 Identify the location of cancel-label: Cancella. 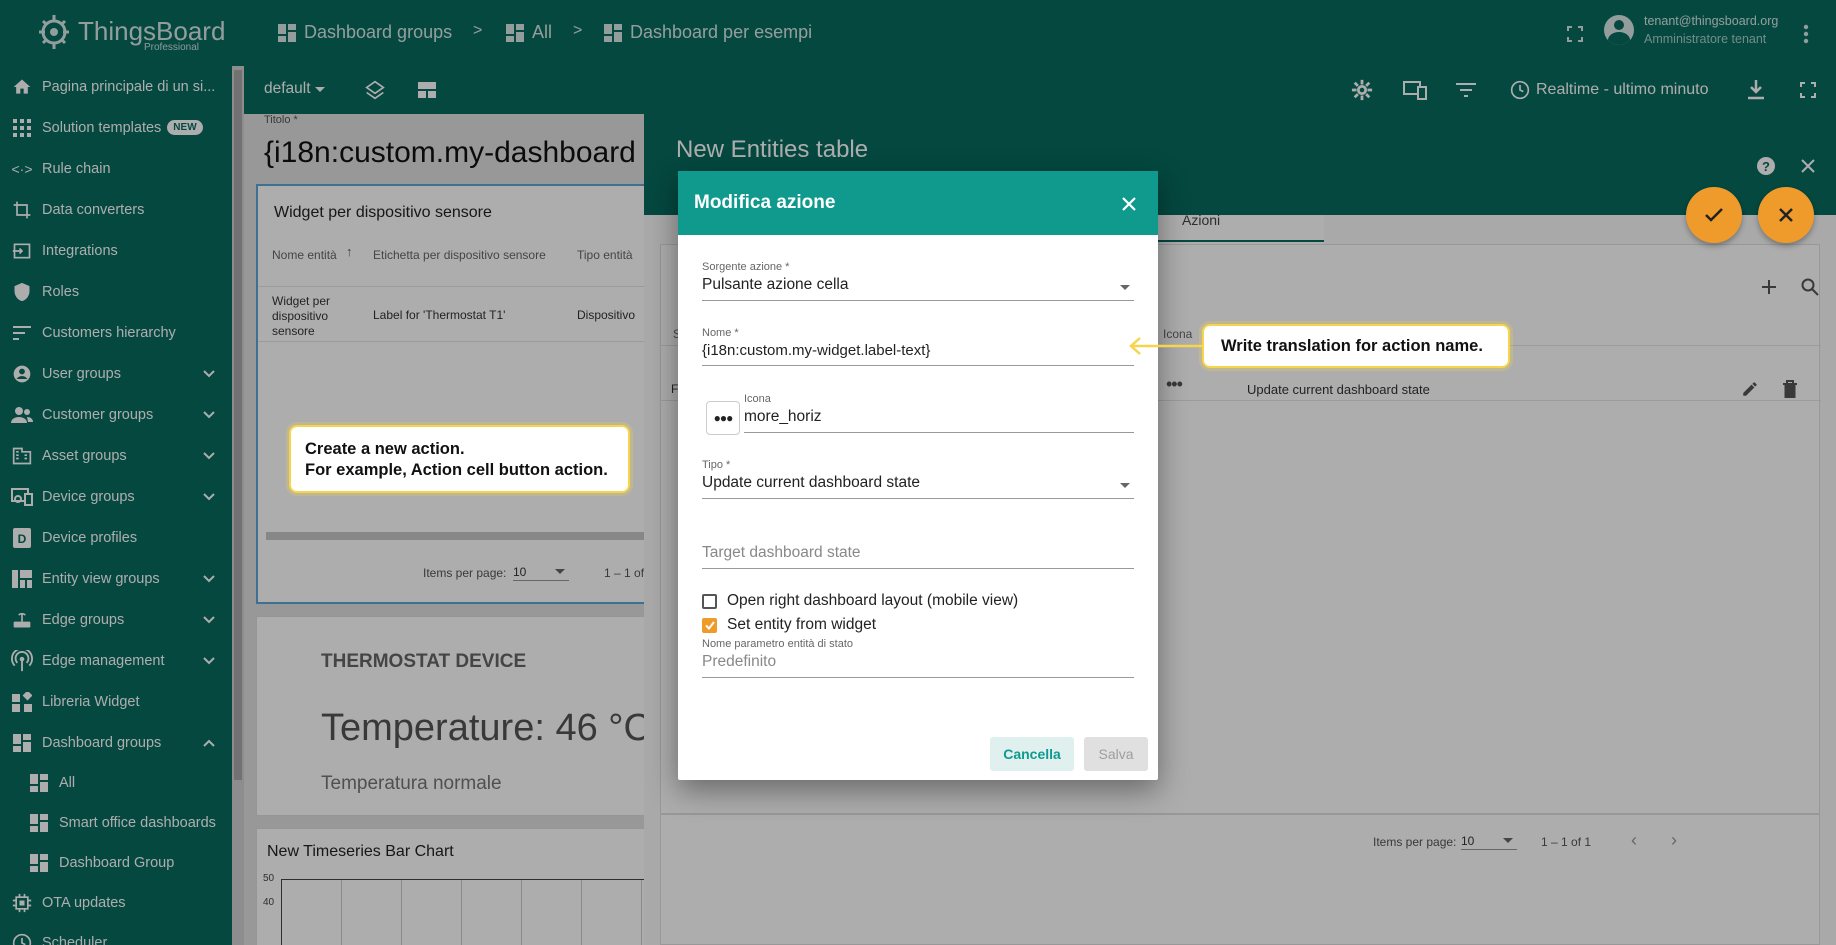
(1032, 754).